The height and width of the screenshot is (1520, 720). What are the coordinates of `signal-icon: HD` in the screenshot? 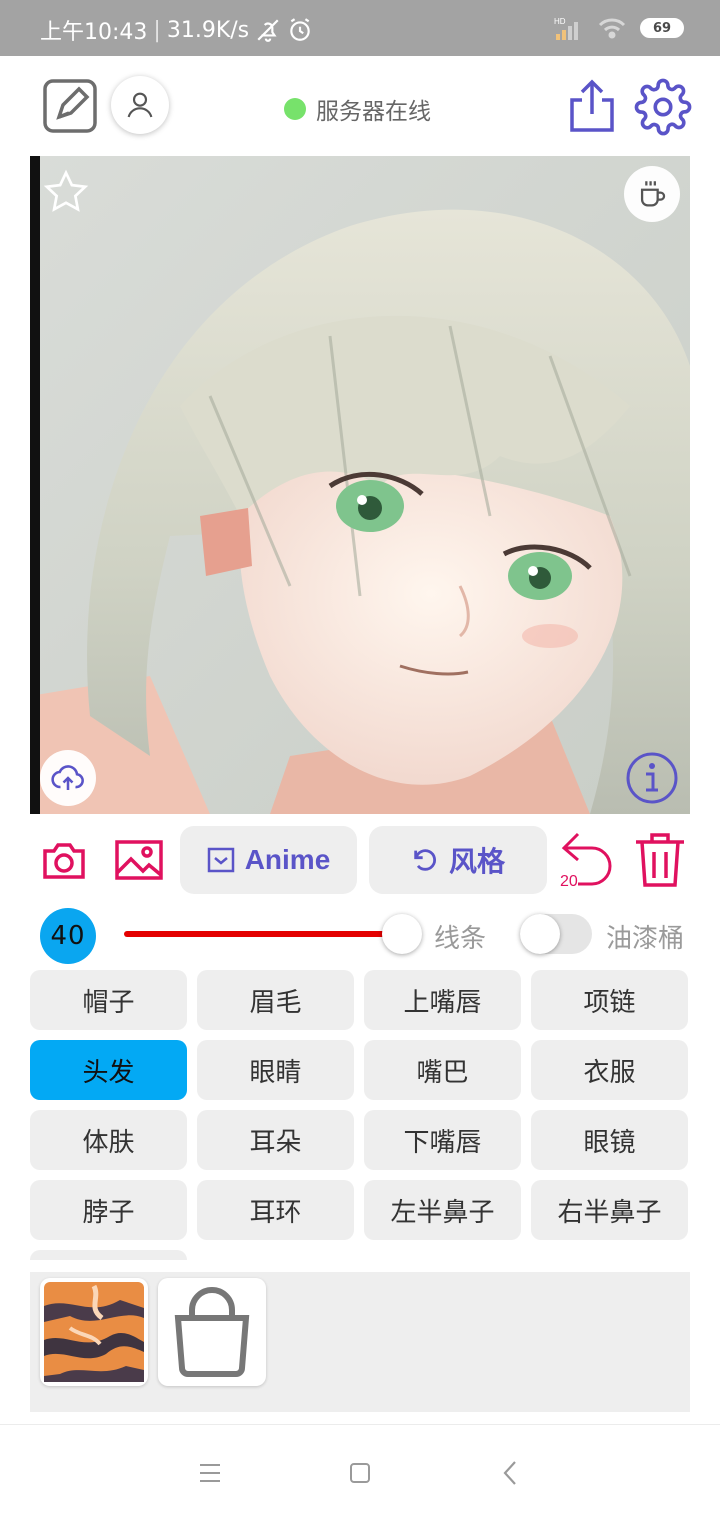 It's located at (566, 28).